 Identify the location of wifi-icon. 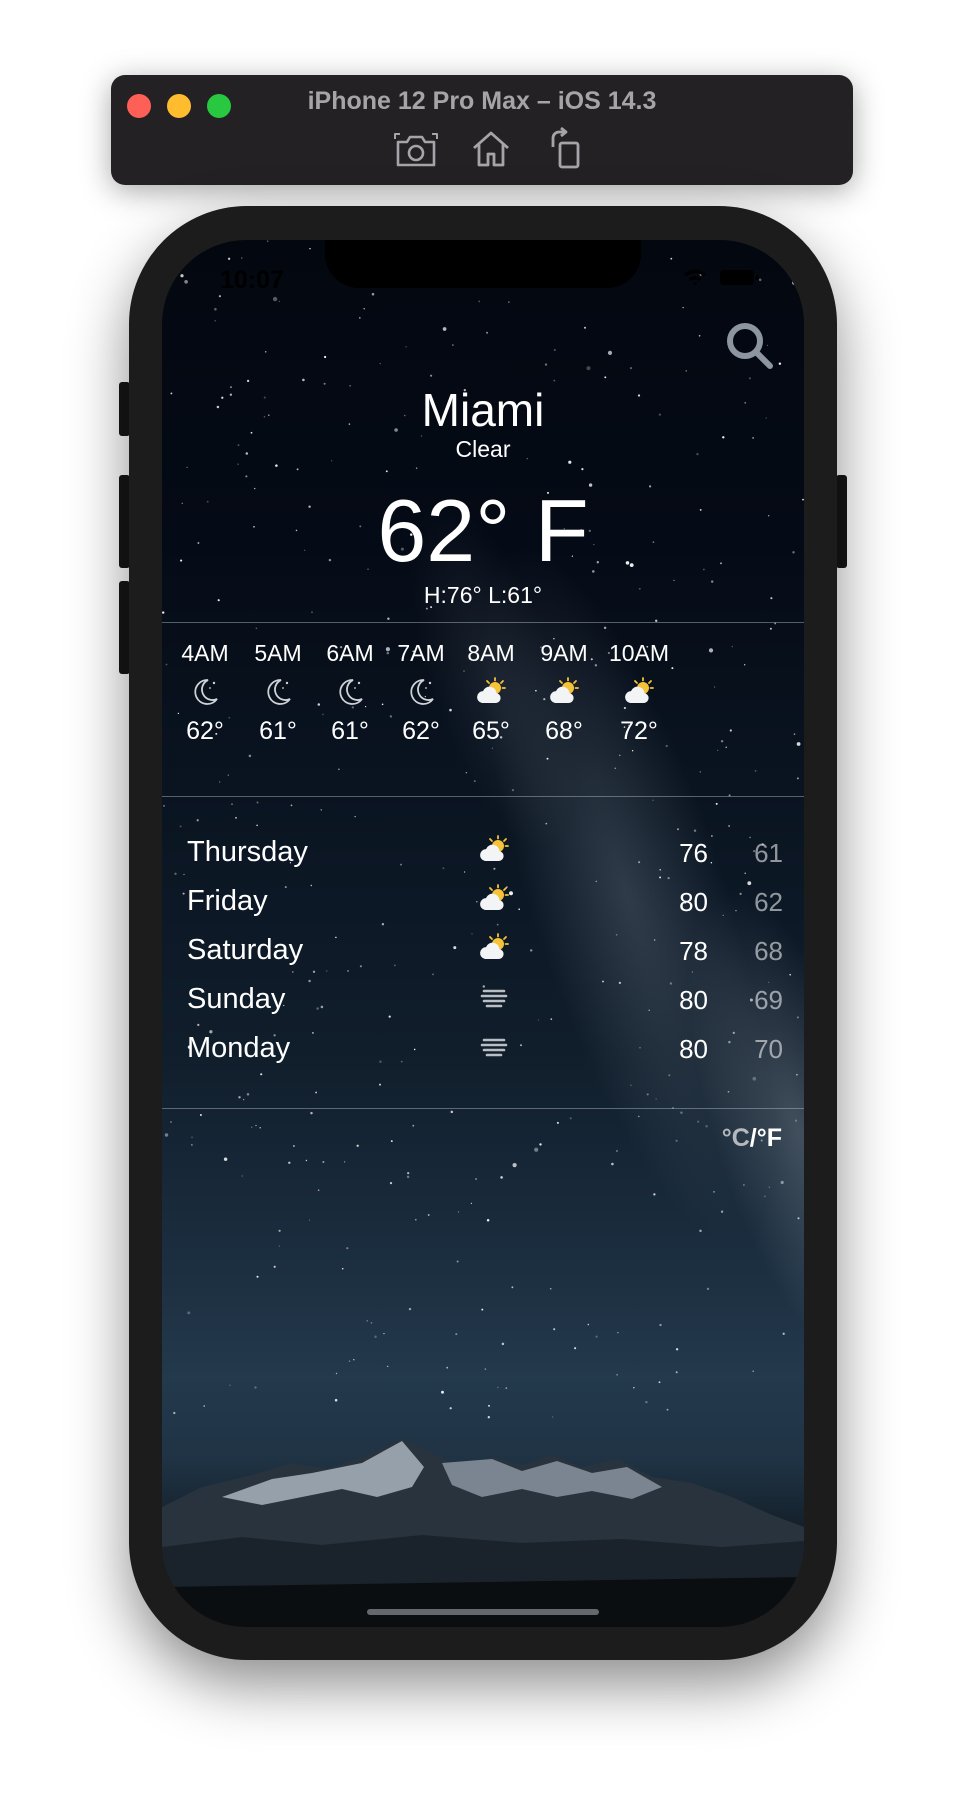
(695, 277).